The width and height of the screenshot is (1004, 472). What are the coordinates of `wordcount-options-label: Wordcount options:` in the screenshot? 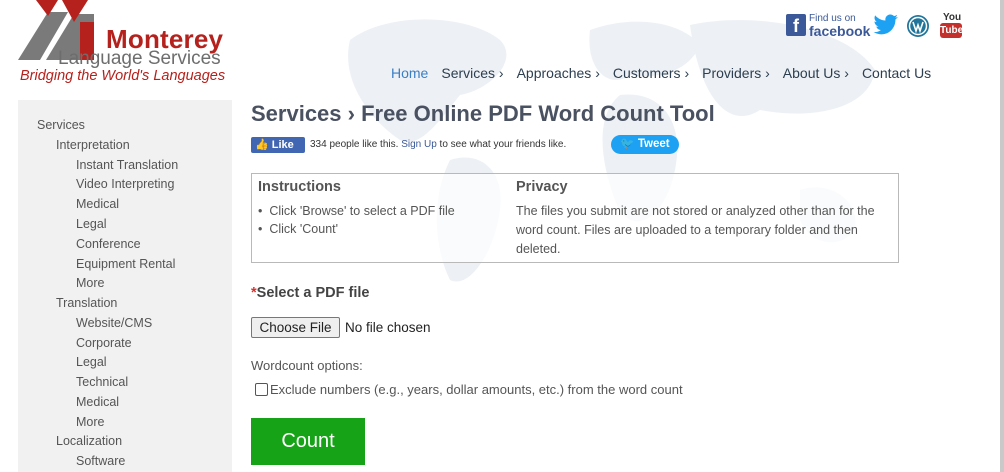 It's located at (307, 365).